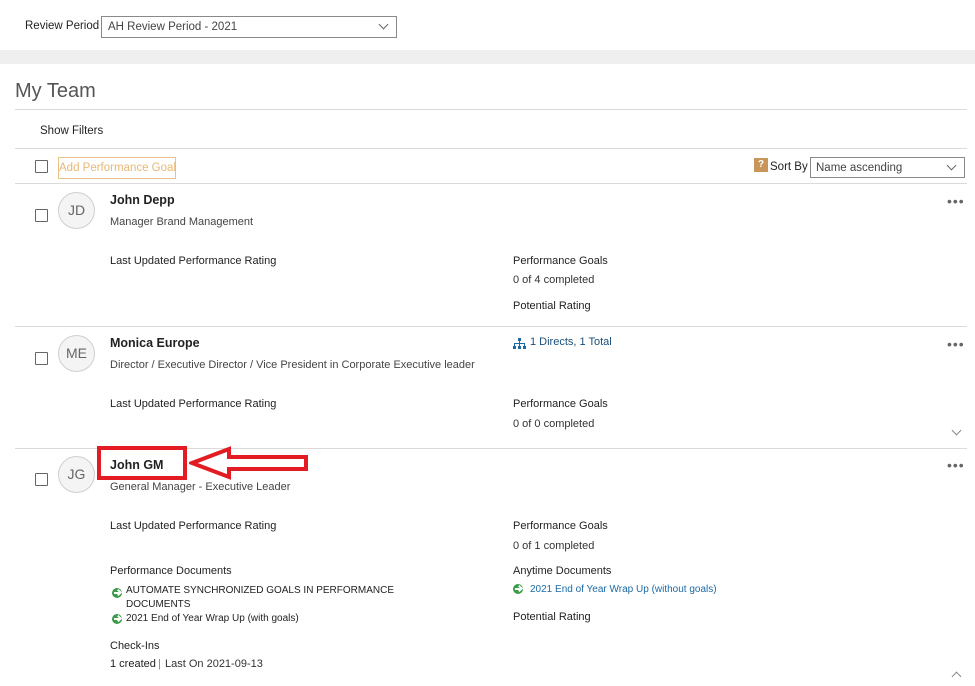 Image resolution: width=975 pixels, height=686 pixels. I want to click on review-period-select: AH Review Period - 2021, so click(249, 27).